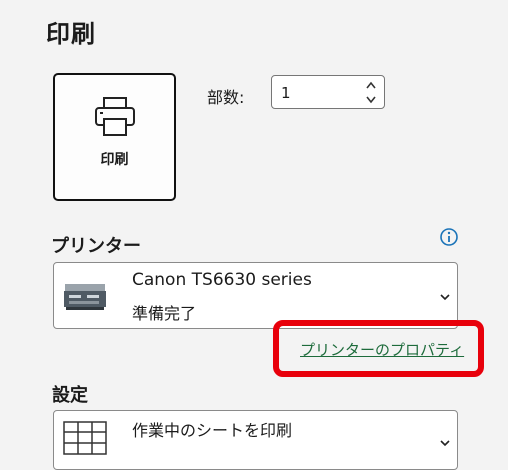 The width and height of the screenshot is (508, 470). I want to click on printer-status: 準備完了, so click(164, 313).